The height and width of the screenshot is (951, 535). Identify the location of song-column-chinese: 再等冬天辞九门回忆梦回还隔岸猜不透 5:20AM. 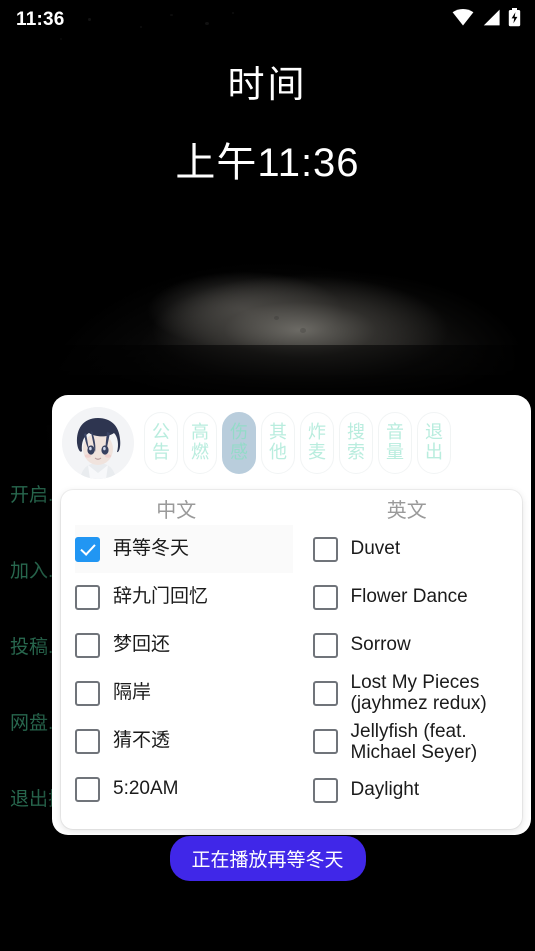
(187, 677).